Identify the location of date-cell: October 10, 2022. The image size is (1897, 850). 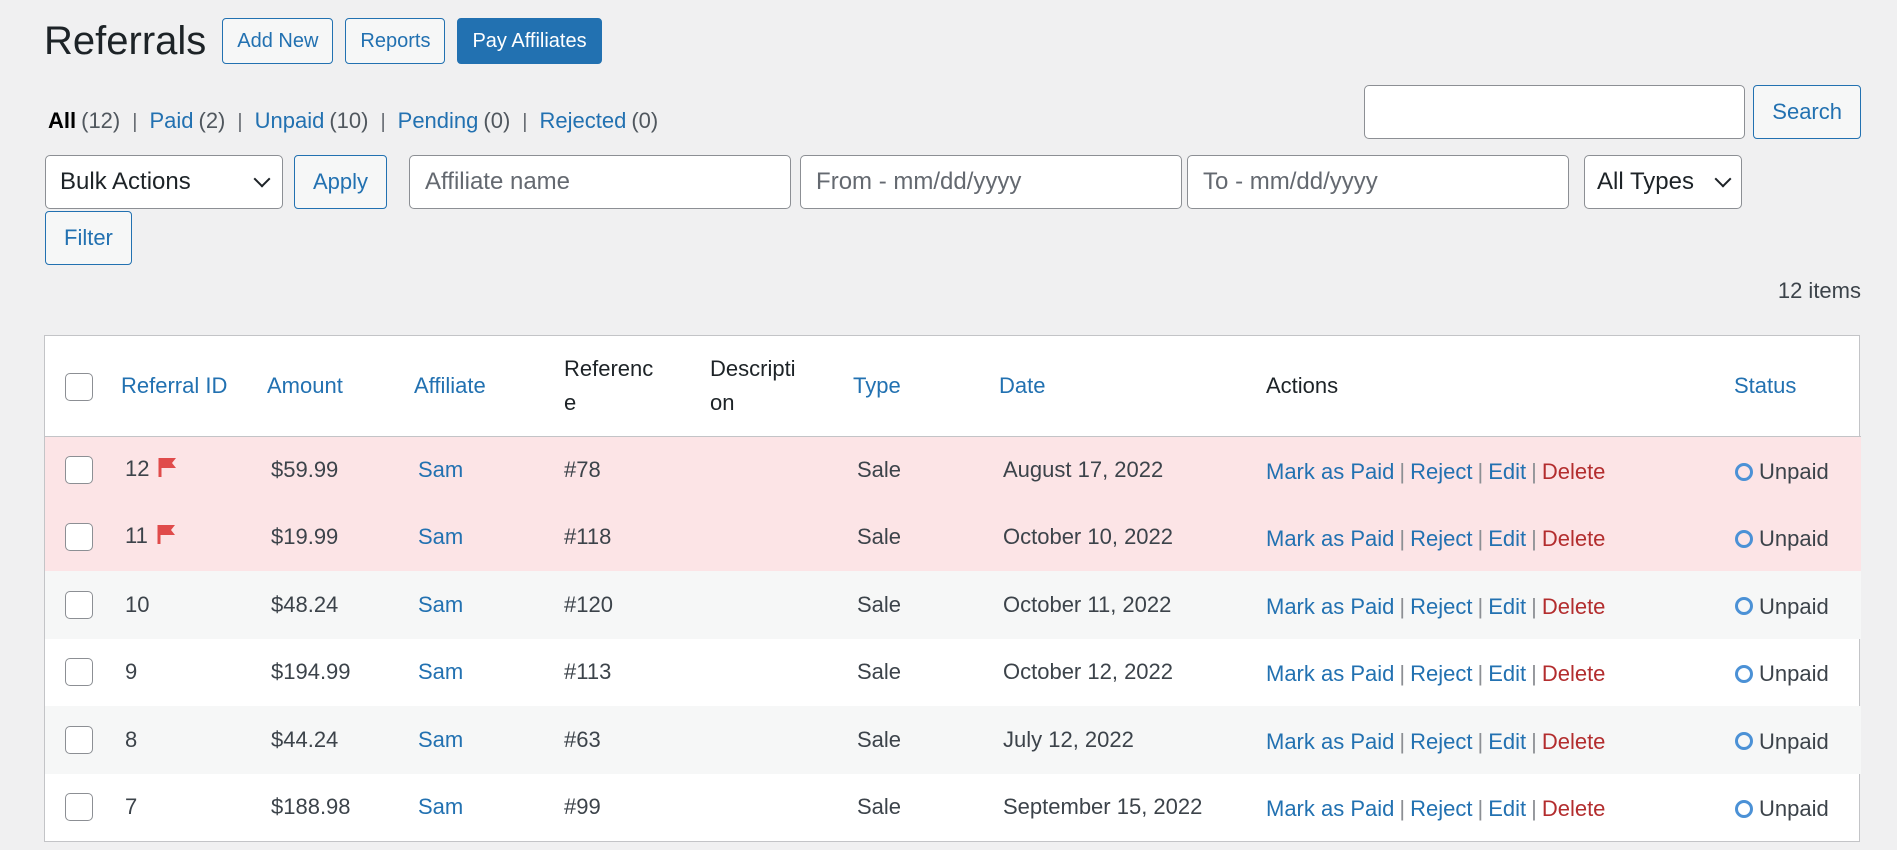
(1128, 537).